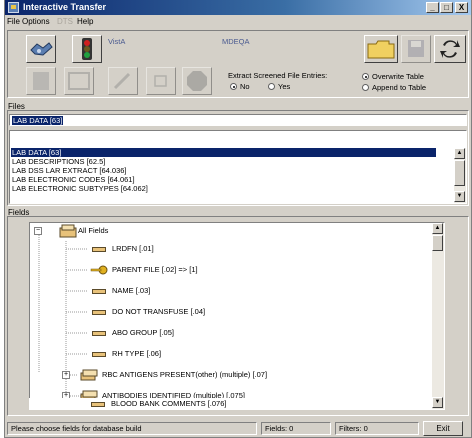 The height and width of the screenshot is (438, 472). Describe the element at coordinates (38, 231) in the screenshot. I see `collapse-icon: −` at that location.